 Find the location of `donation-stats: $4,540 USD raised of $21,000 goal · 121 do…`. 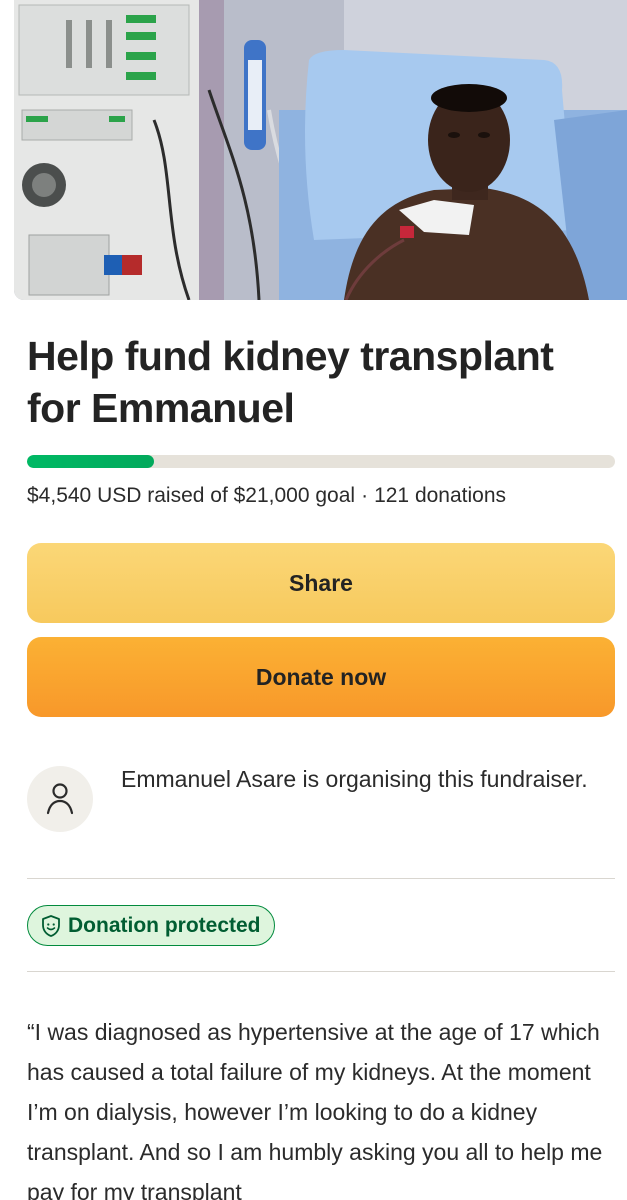

donation-stats: $4,540 USD raised of $21,000 goal · 121 do… is located at coordinates (266, 496).